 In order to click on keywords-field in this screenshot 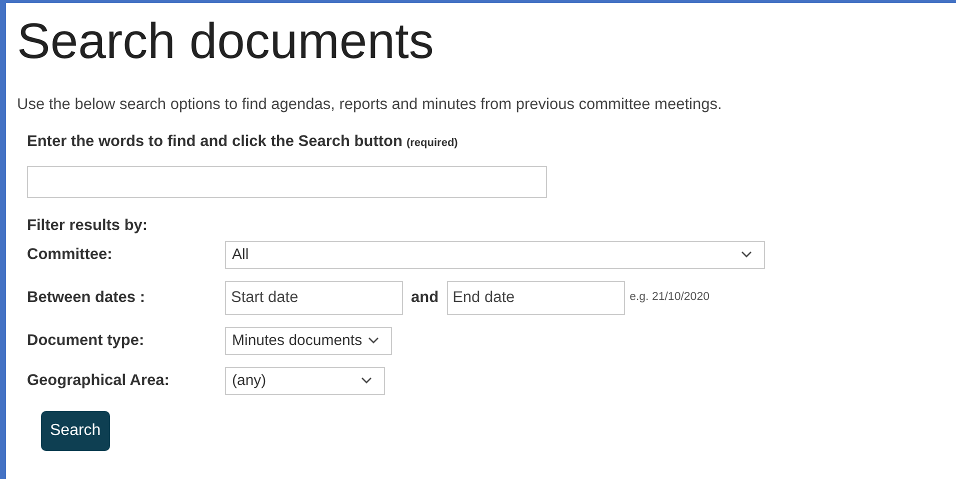, I will do `click(287, 182)`.